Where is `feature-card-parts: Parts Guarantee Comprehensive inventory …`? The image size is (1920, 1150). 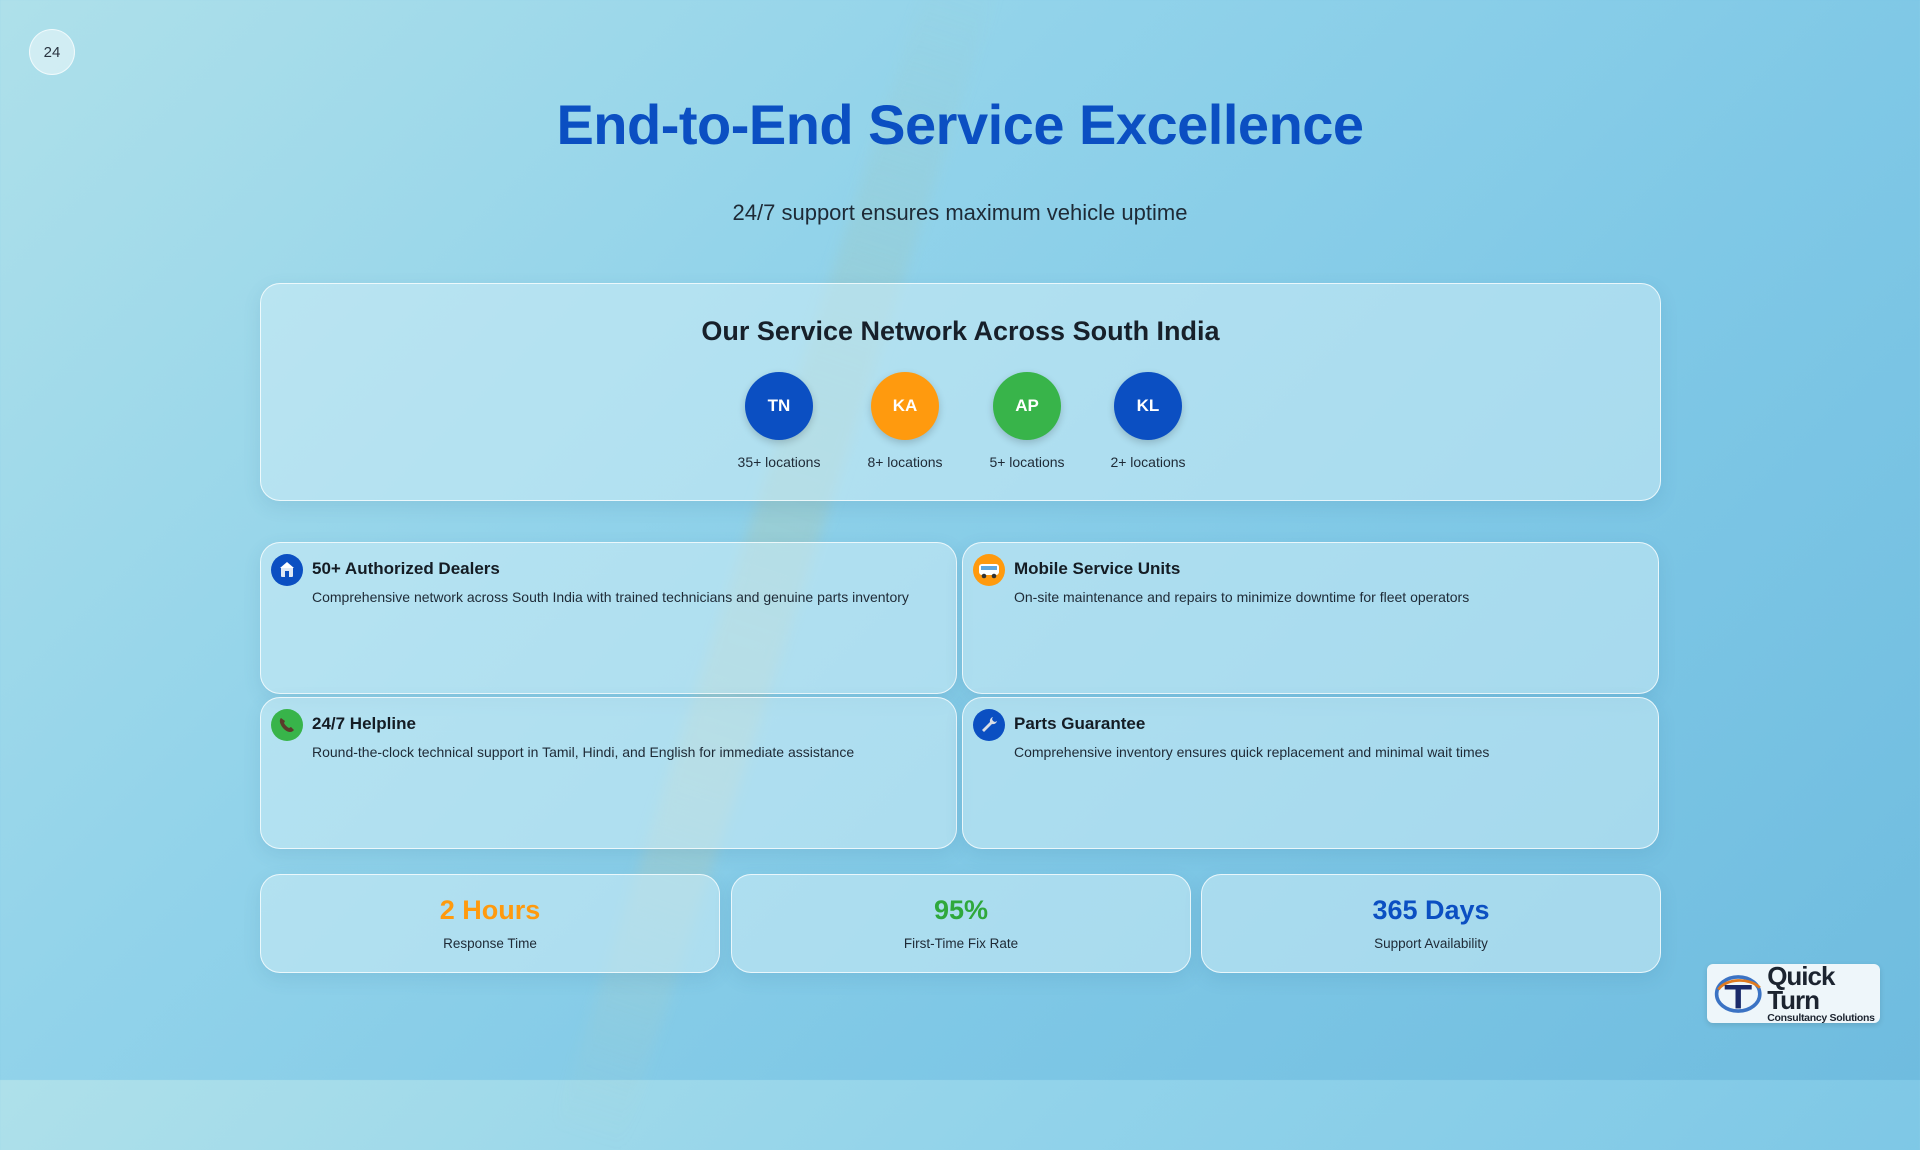 feature-card-parts: Parts Guarantee Comprehensive inventory … is located at coordinates (1310, 773).